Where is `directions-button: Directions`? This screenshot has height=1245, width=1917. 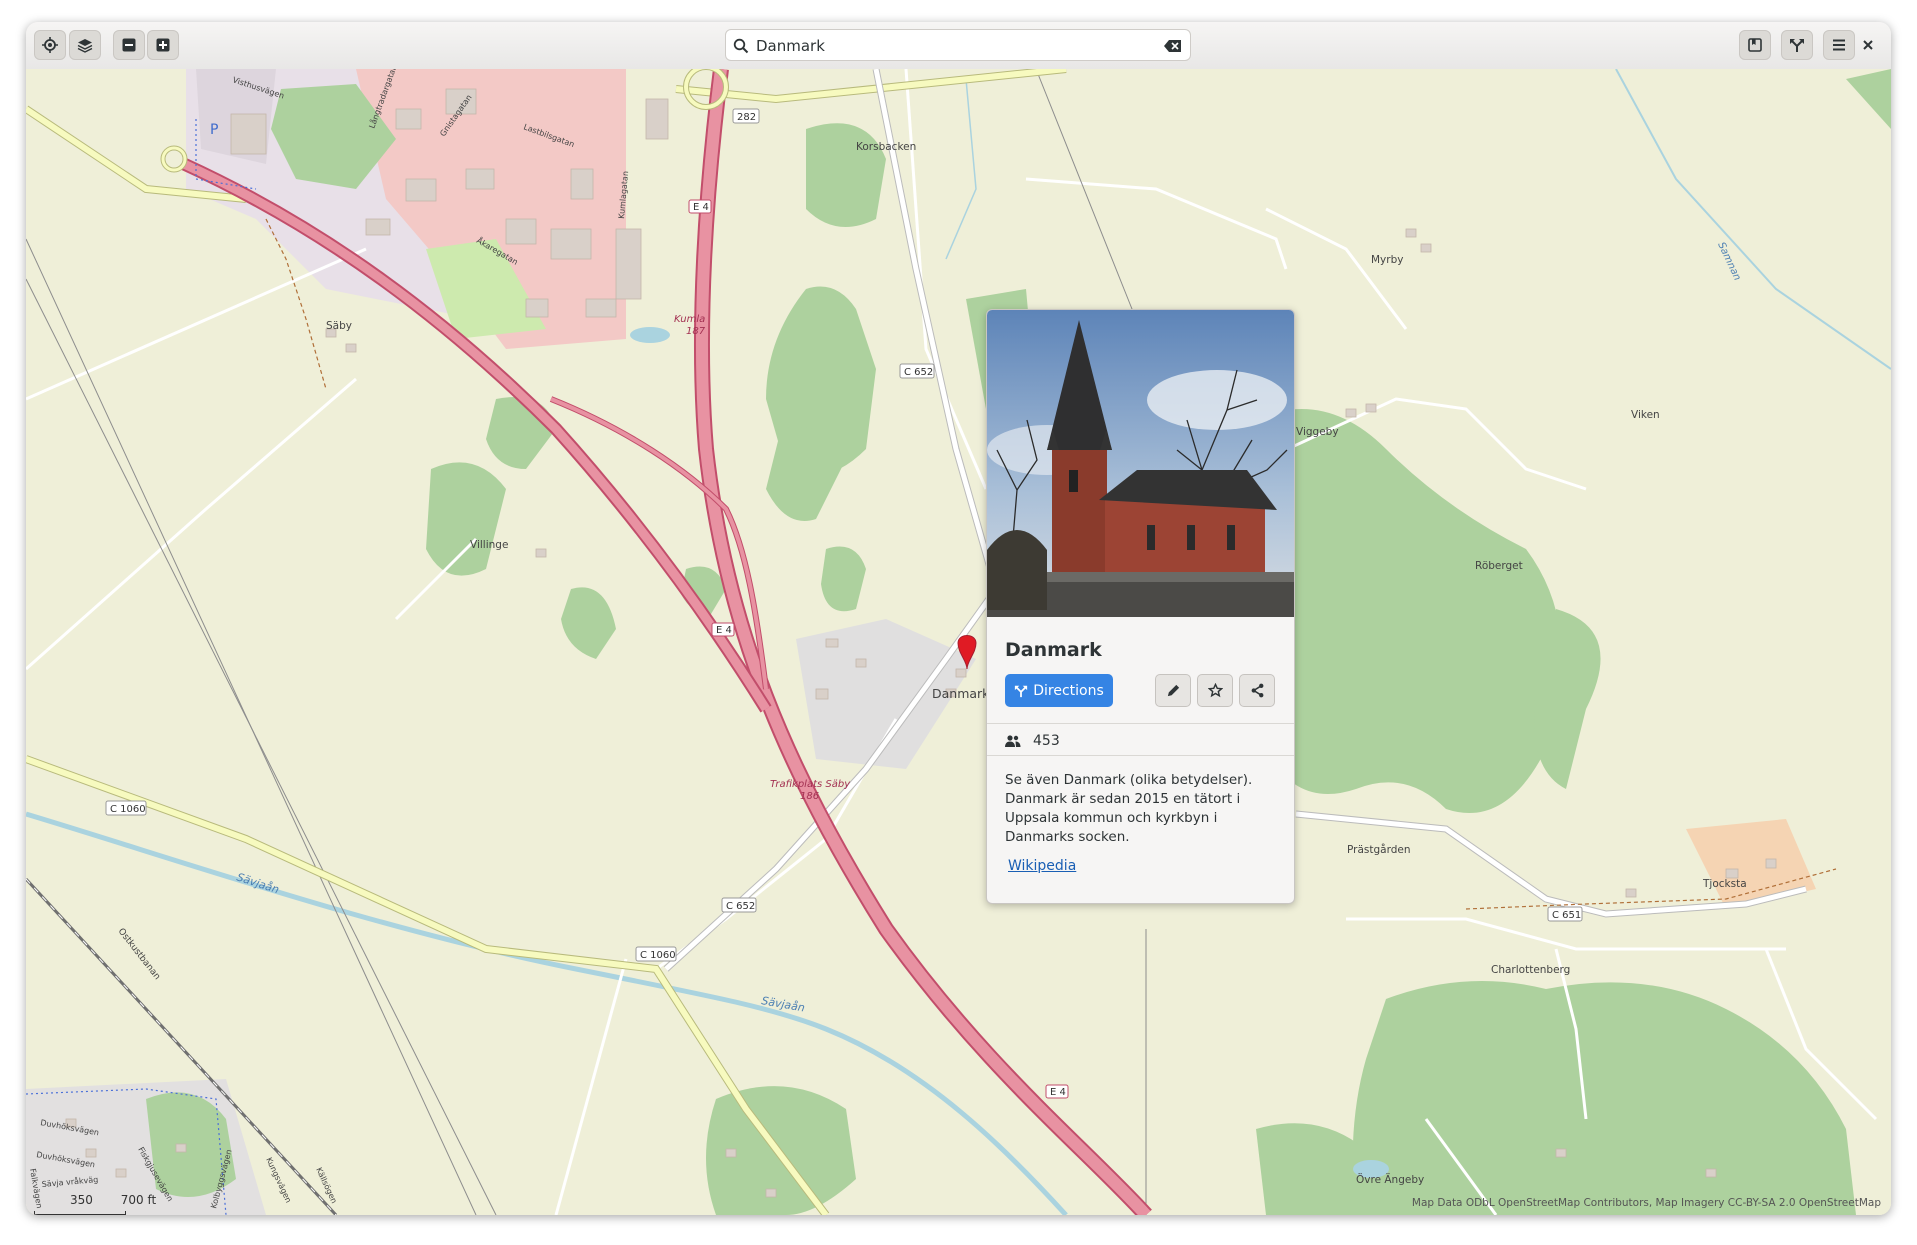
directions-button: Directions is located at coordinates (1059, 690).